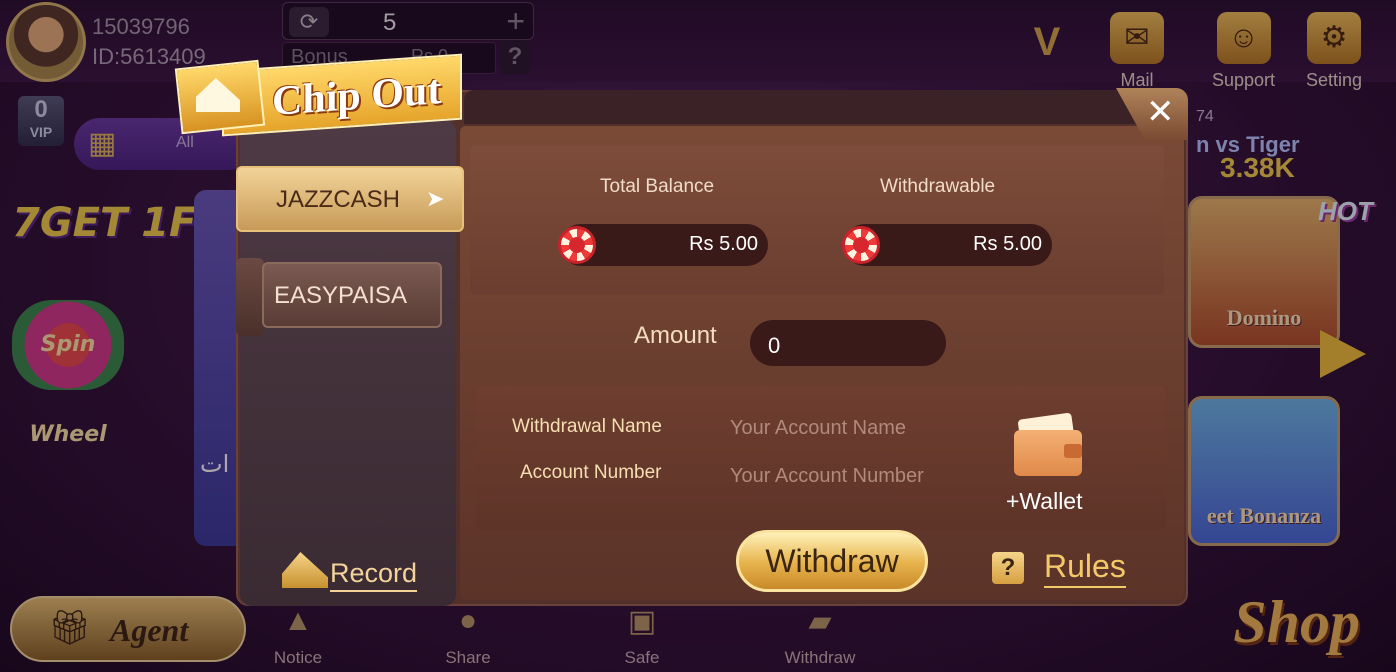 This screenshot has height=672, width=1396. What do you see at coordinates (340, 295) in the screenshot?
I see `tab-easypaisa-label: EASYPAISA` at bounding box center [340, 295].